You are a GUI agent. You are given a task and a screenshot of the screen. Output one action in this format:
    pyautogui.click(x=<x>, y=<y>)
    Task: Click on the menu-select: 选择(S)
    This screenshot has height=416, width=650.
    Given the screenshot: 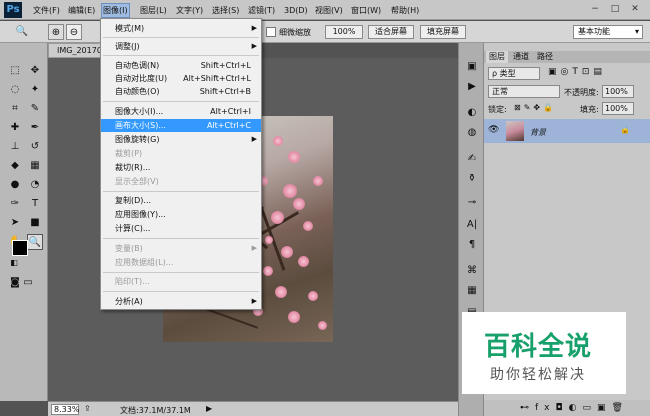 What is the action you would take?
    pyautogui.click(x=225, y=10)
    